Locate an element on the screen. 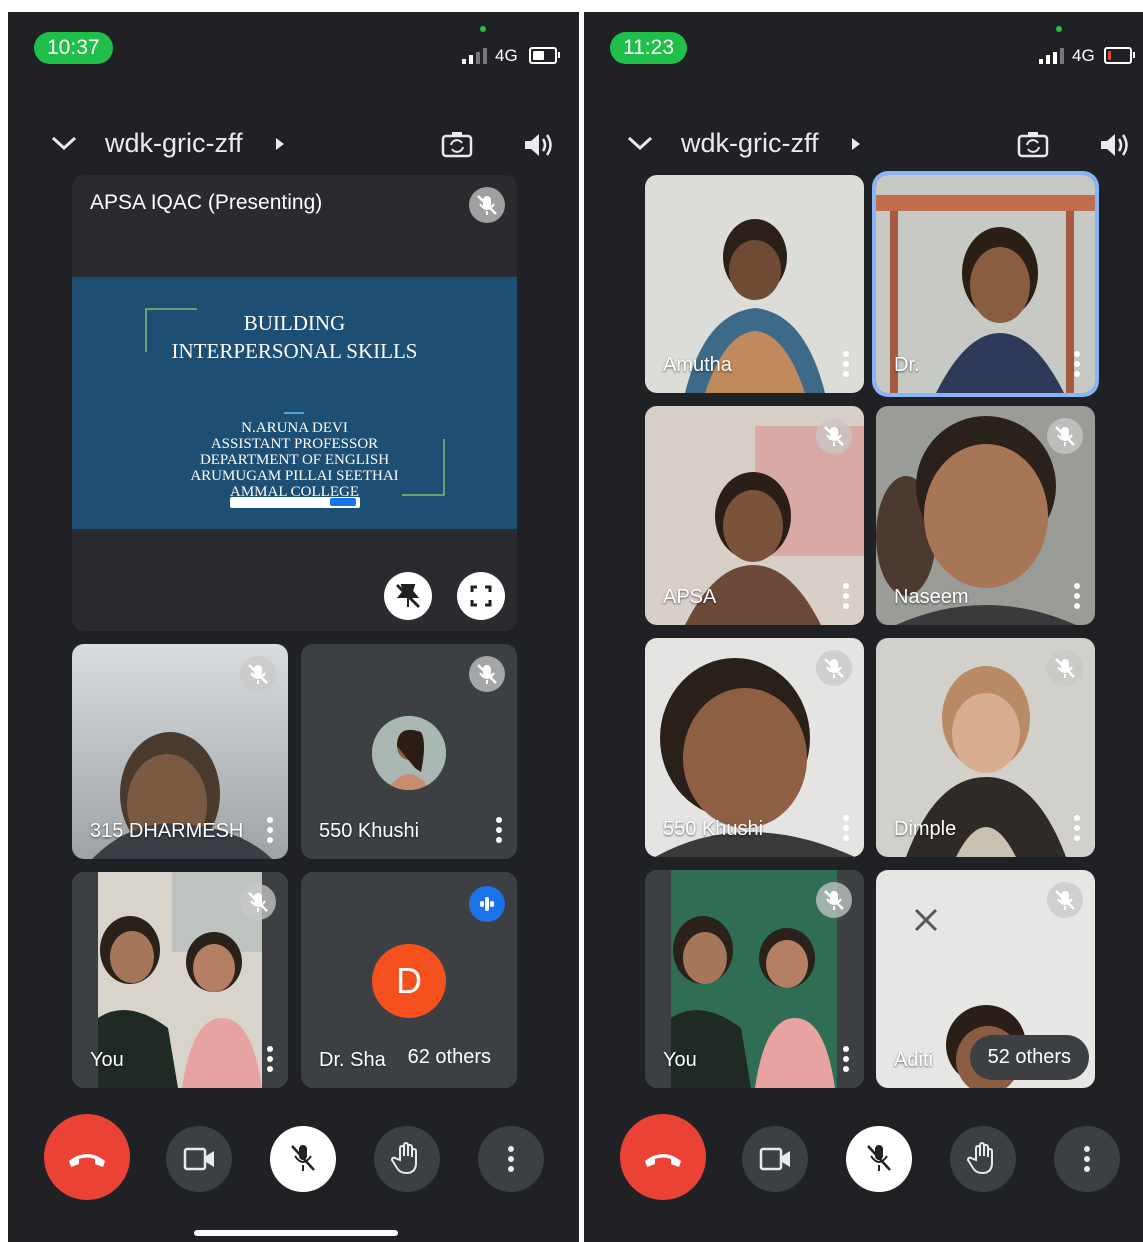  status-bar: 11:23 4G is located at coordinates (863, 52).